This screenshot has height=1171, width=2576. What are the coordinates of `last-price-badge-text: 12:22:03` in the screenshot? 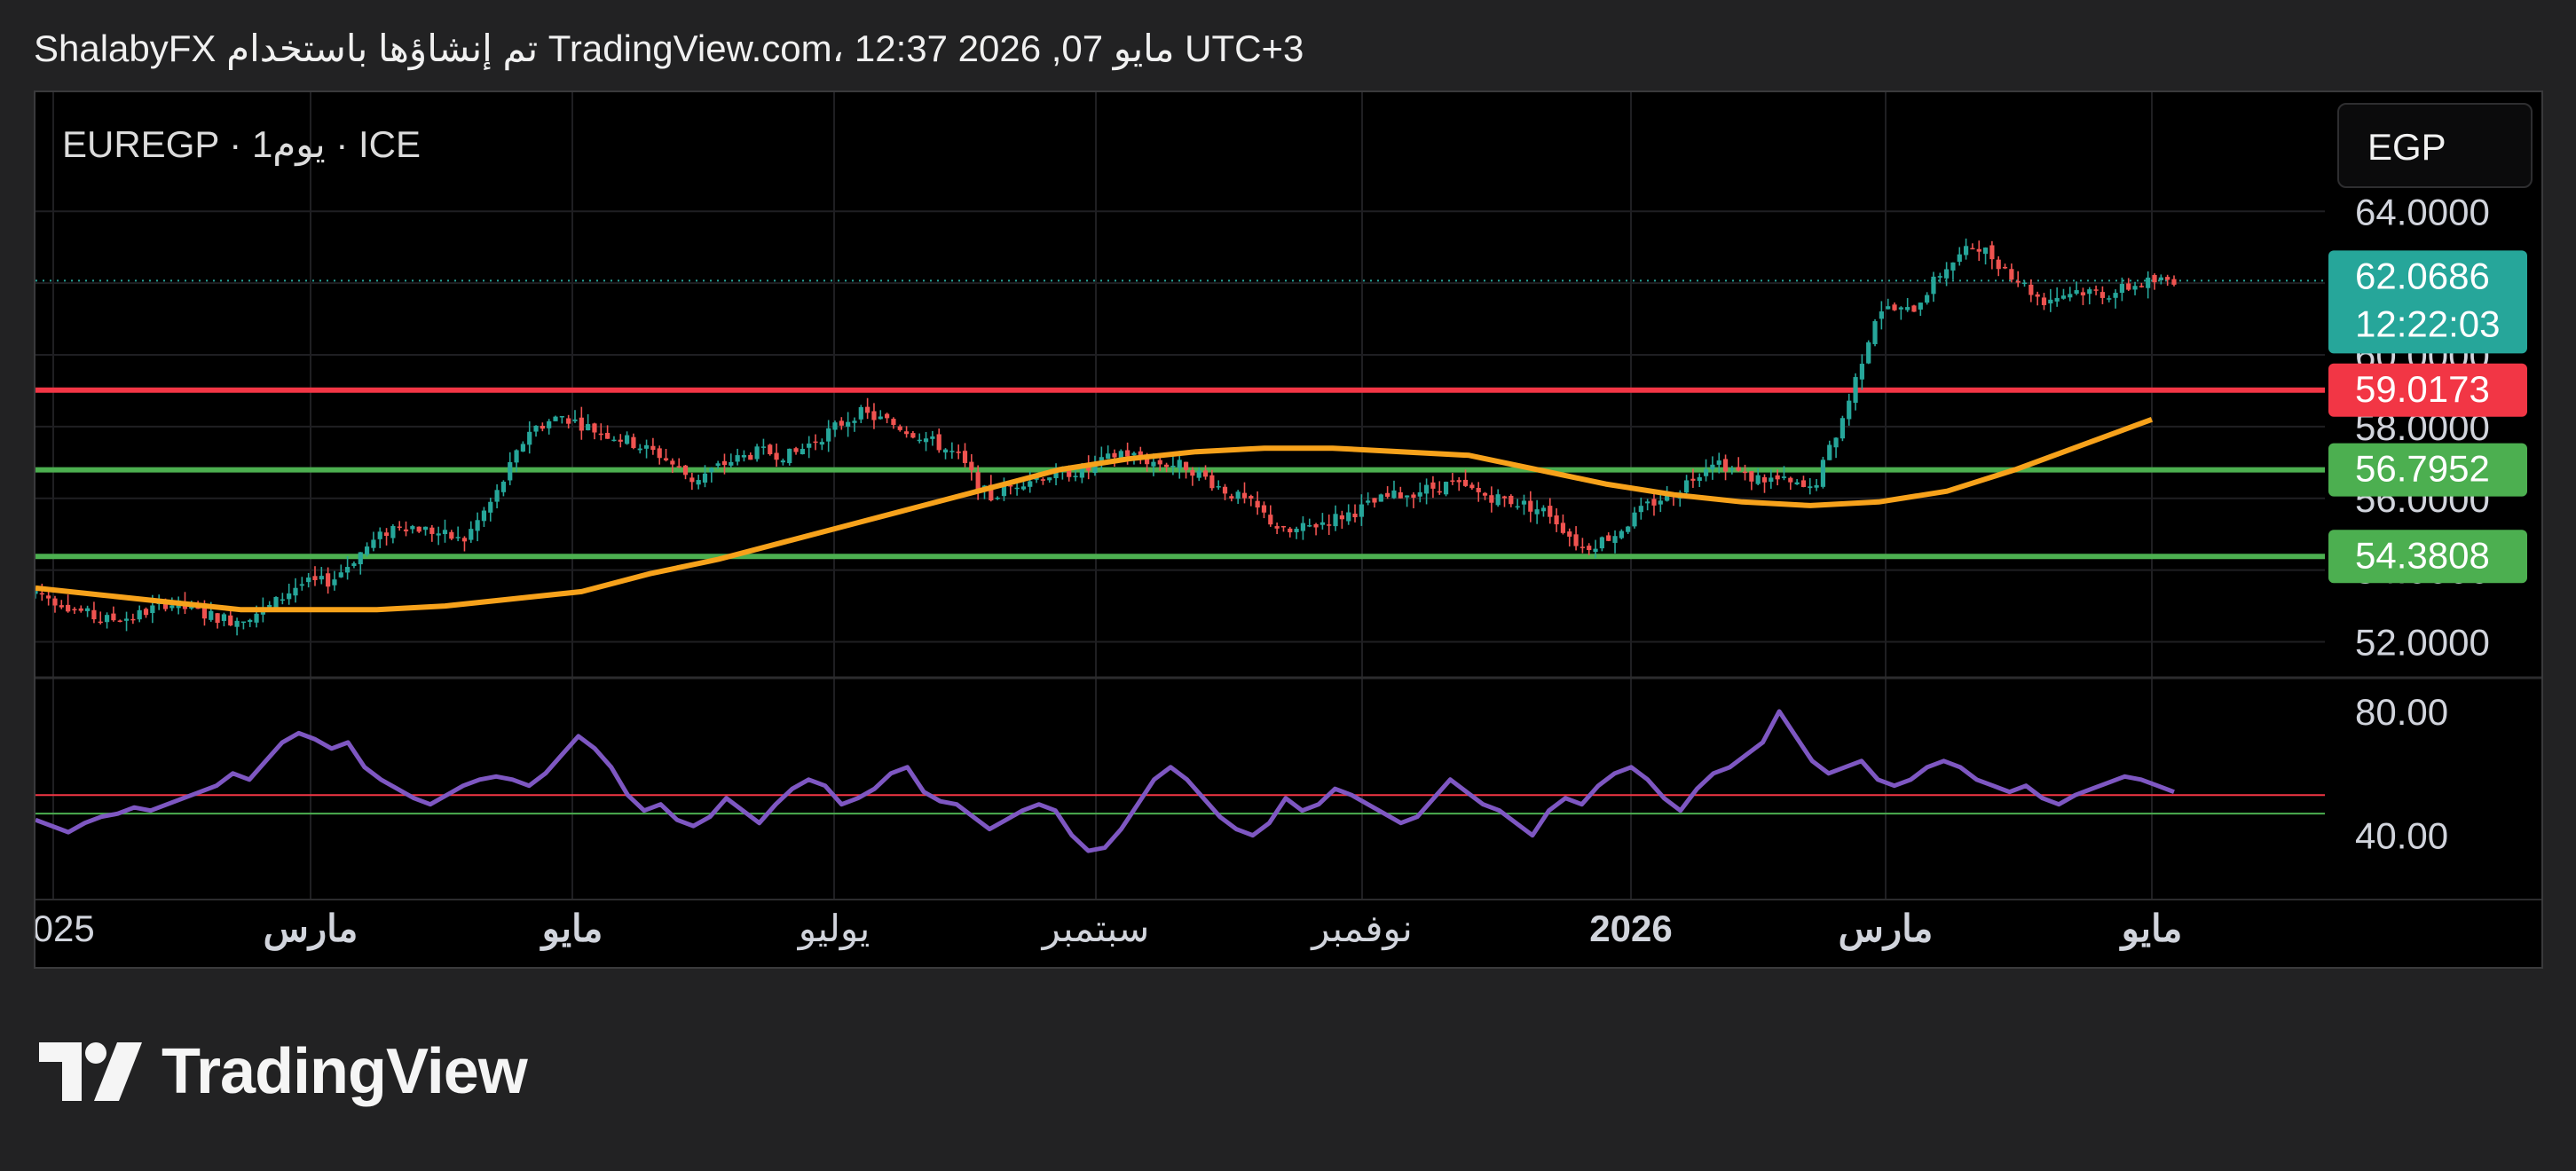 It's located at (2428, 323).